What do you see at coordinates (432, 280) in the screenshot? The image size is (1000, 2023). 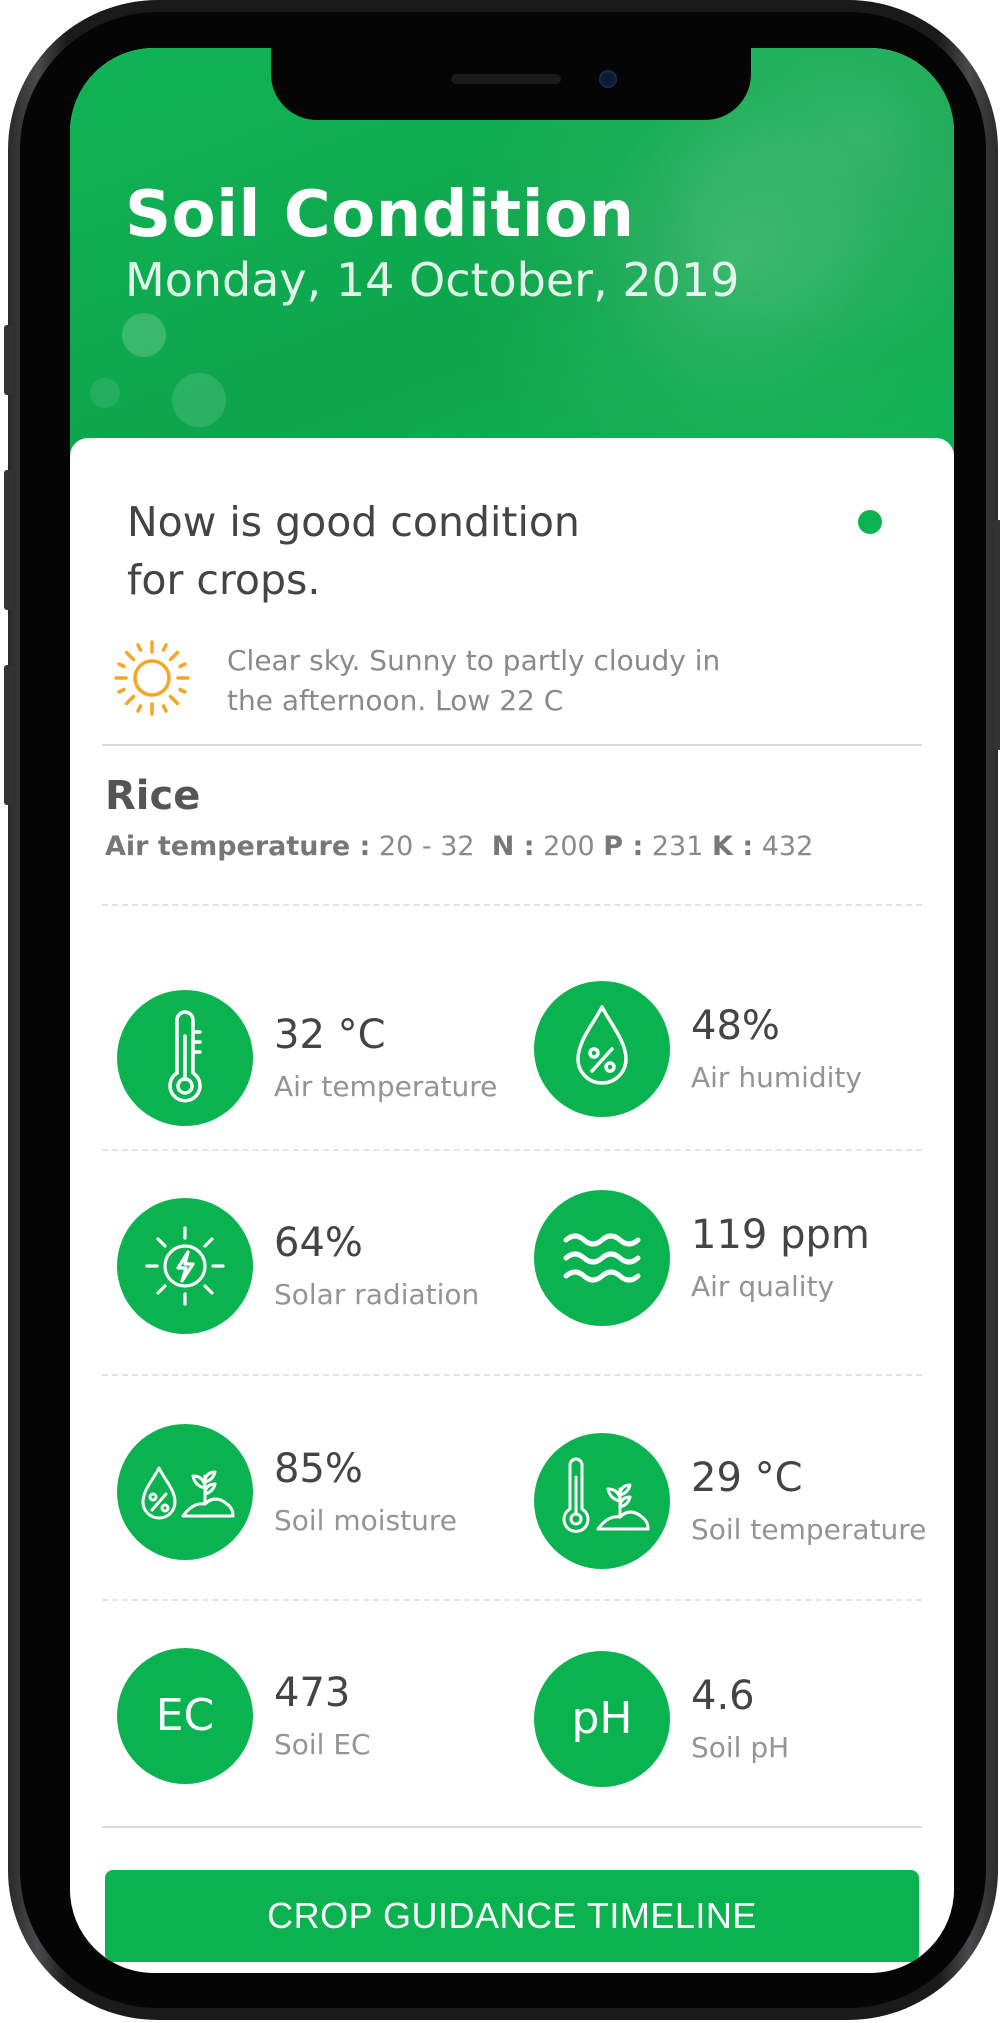 I see `page-date: Monday, 14 October, 2019` at bounding box center [432, 280].